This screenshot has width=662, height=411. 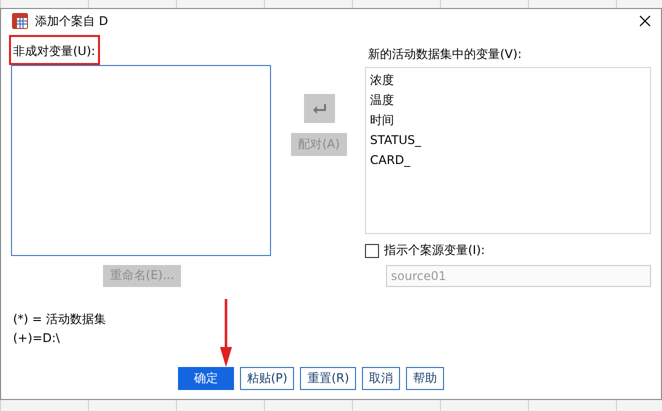 I want to click on list-item: CARD_, so click(x=508, y=160).